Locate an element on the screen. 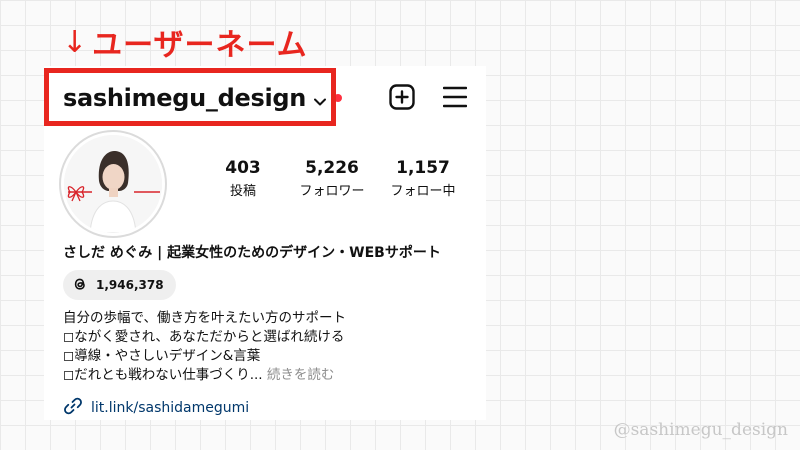  annotation-label: ユーザーネーム is located at coordinates (200, 45).